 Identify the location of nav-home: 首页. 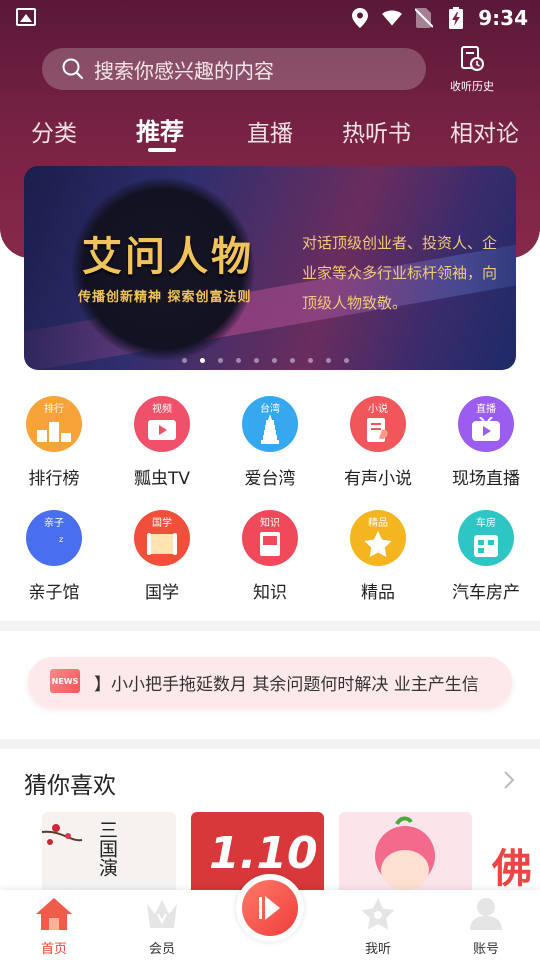
(54, 926).